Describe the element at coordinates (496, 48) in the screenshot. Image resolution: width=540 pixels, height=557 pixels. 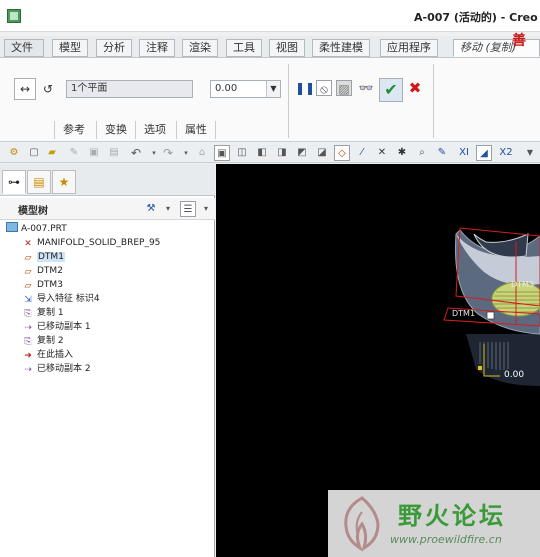
I see `tab-move-copy: 移动 (复制)` at that location.